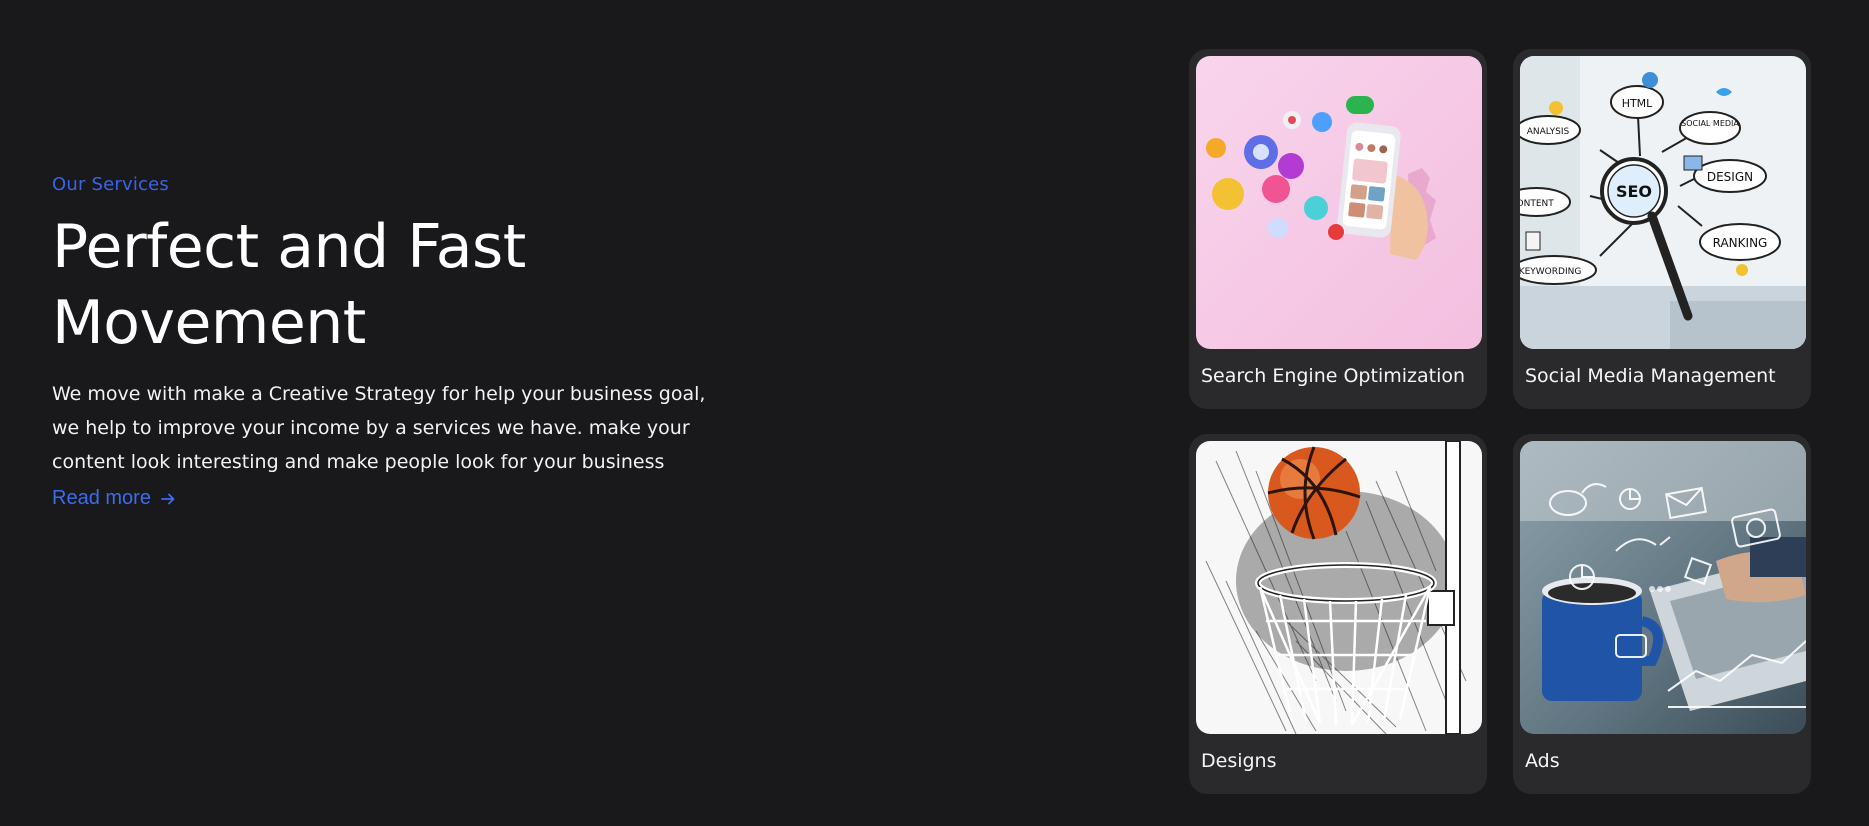 This screenshot has height=826, width=1869. I want to click on seo-sketch-word: SEO, so click(1634, 191).